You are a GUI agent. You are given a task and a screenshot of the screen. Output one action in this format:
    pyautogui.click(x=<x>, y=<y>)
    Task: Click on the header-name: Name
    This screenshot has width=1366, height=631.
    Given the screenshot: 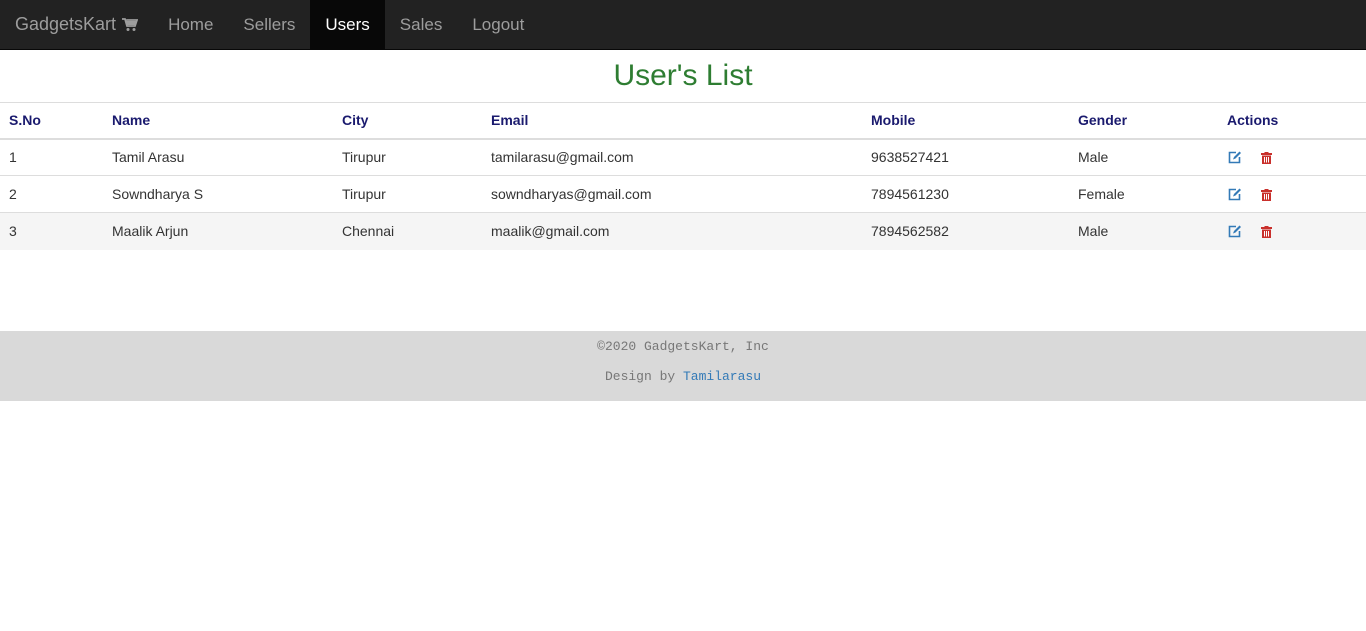 What is the action you would take?
    pyautogui.click(x=218, y=121)
    